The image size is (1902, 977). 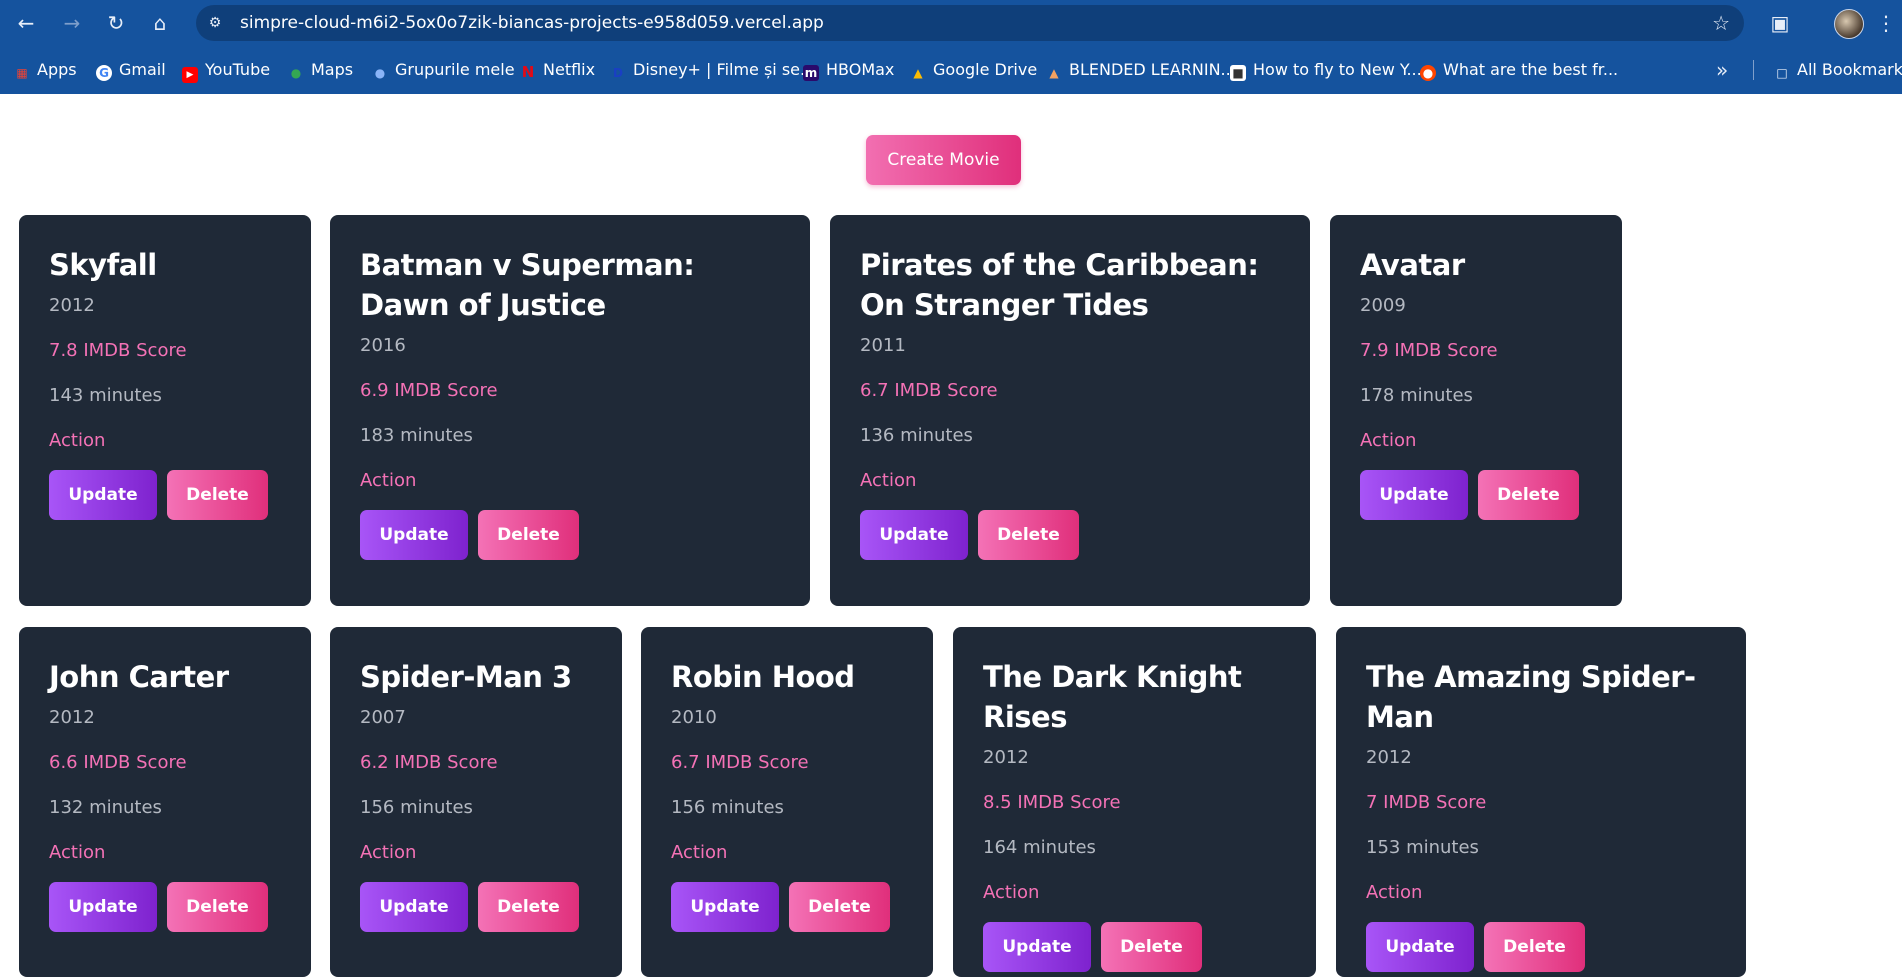 What do you see at coordinates (557, 70) in the screenshot?
I see `bookmark-netflix: N Netflix` at bounding box center [557, 70].